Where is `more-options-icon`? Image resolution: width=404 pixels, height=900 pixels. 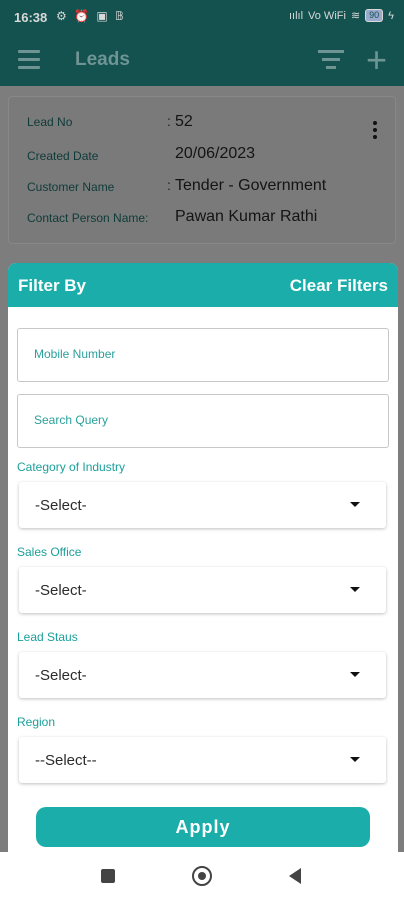
more-options-icon is located at coordinates (375, 131).